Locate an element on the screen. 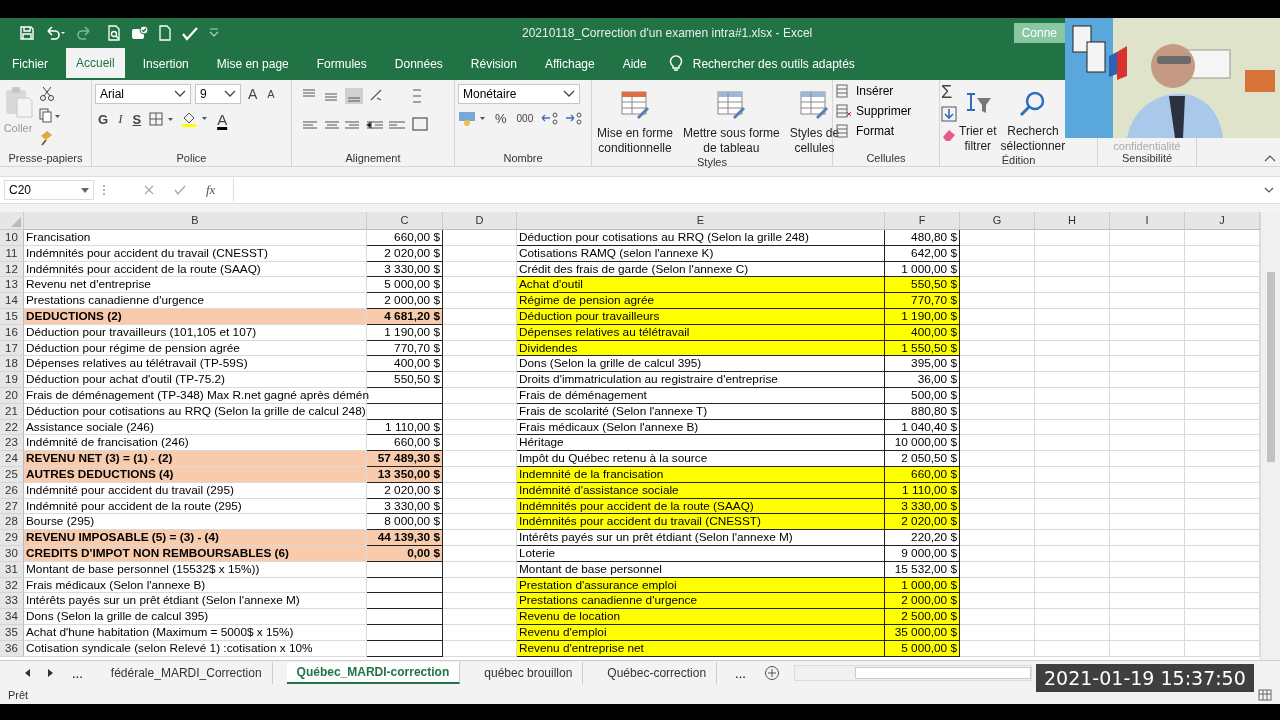  previous-sheet-icon is located at coordinates (28, 673).